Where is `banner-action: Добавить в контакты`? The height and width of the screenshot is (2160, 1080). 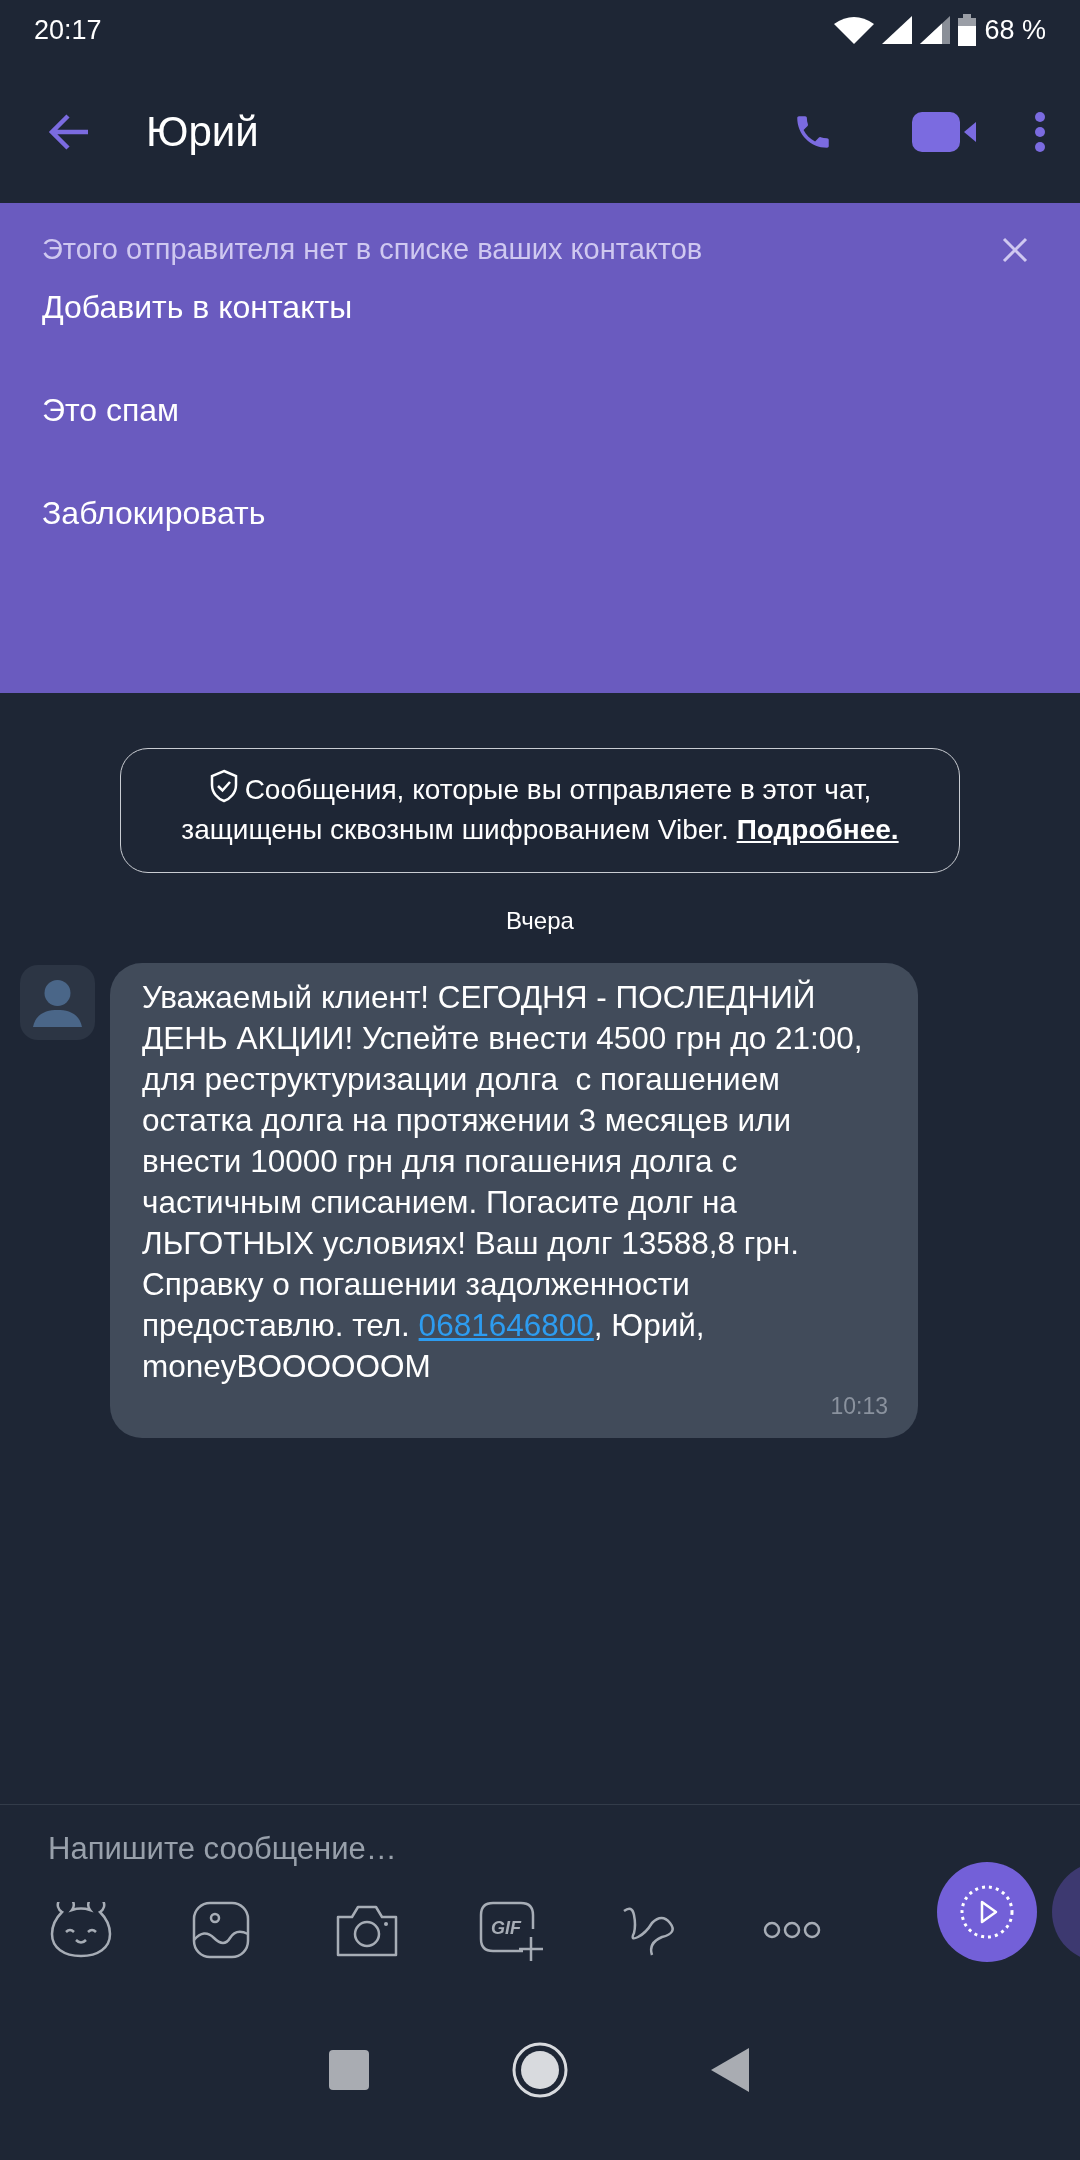
banner-action: Добавить в контакты is located at coordinates (197, 307).